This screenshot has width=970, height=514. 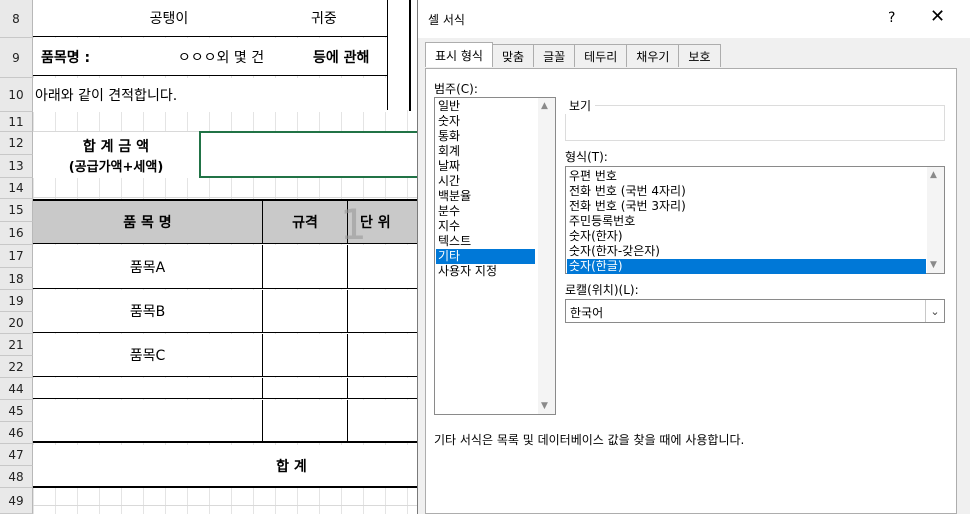 I want to click on item-b-cell: 품목B, so click(x=148, y=311).